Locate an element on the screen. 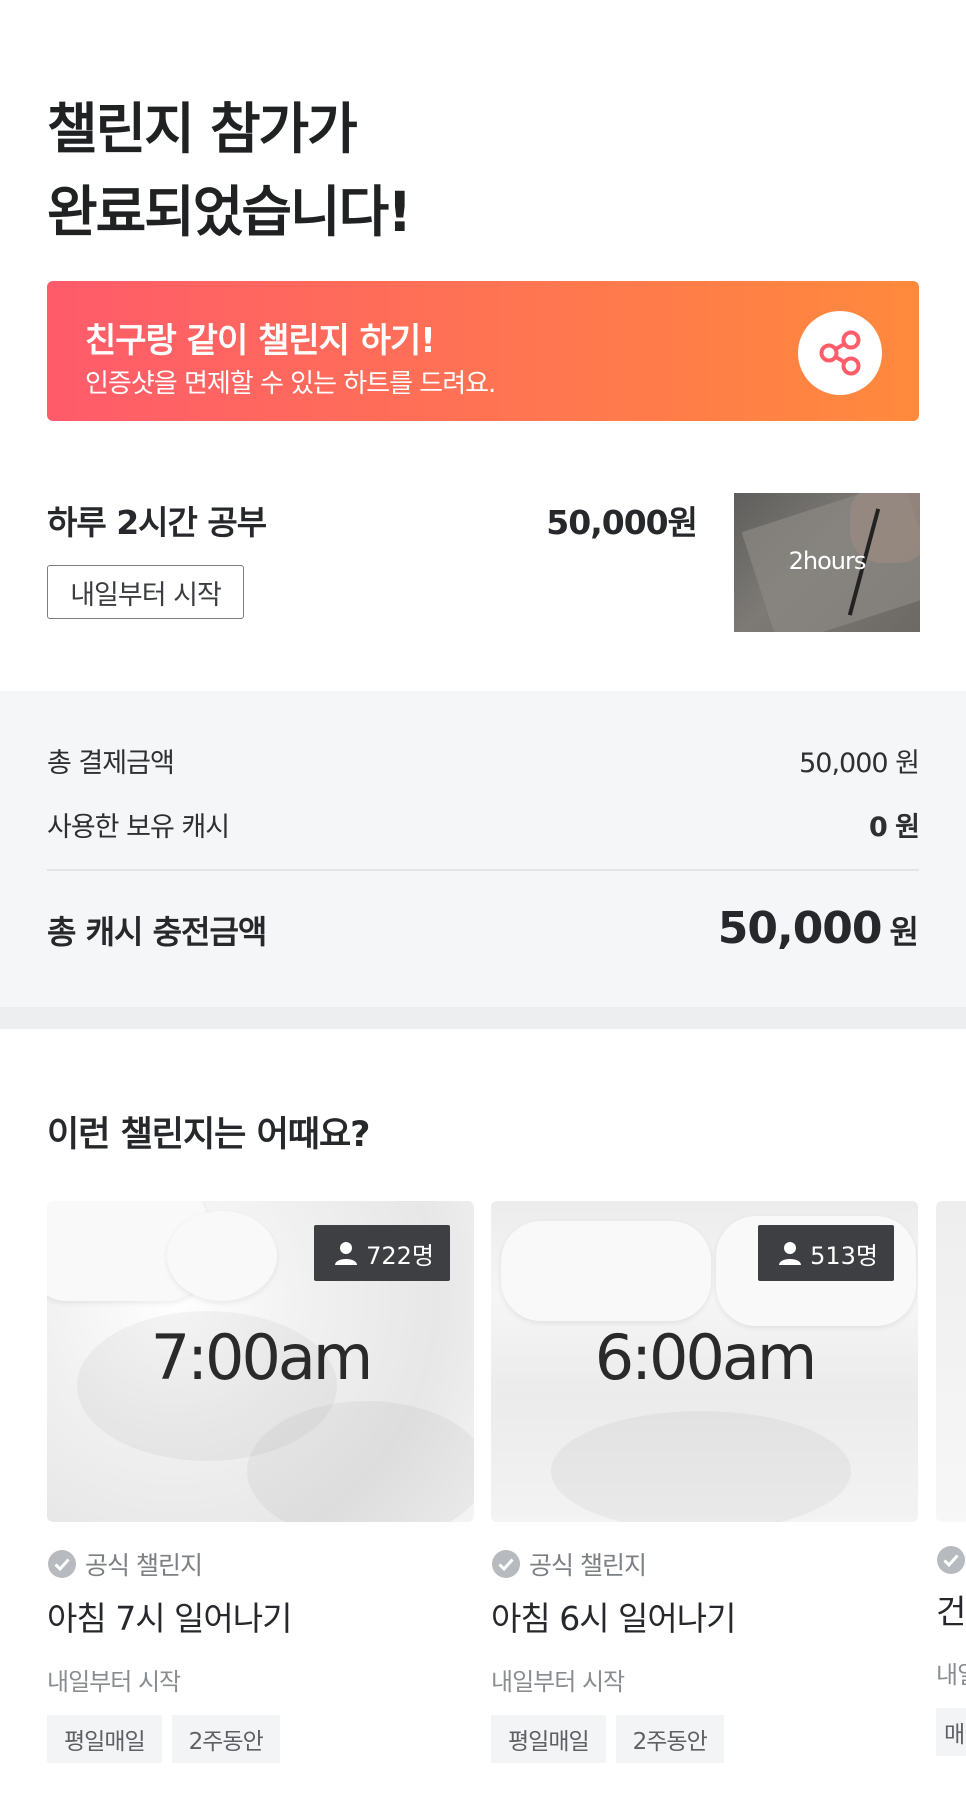 Image resolution: width=966 pixels, height=1794 pixels. invite-friend-banner: 친구랑 같이 챌린지 하기! 인증샷을 면제할 수 있는 하트를 드려요. is located at coordinates (483, 351).